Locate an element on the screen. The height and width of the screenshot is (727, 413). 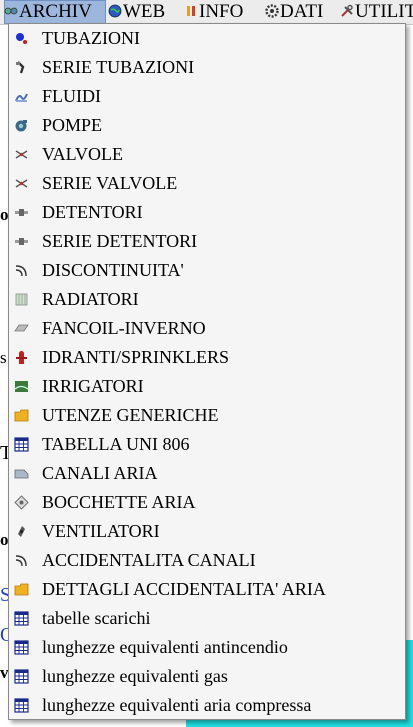
menu-item-utenze-generiche: UTENZE GENERICHE is located at coordinates (207, 415).